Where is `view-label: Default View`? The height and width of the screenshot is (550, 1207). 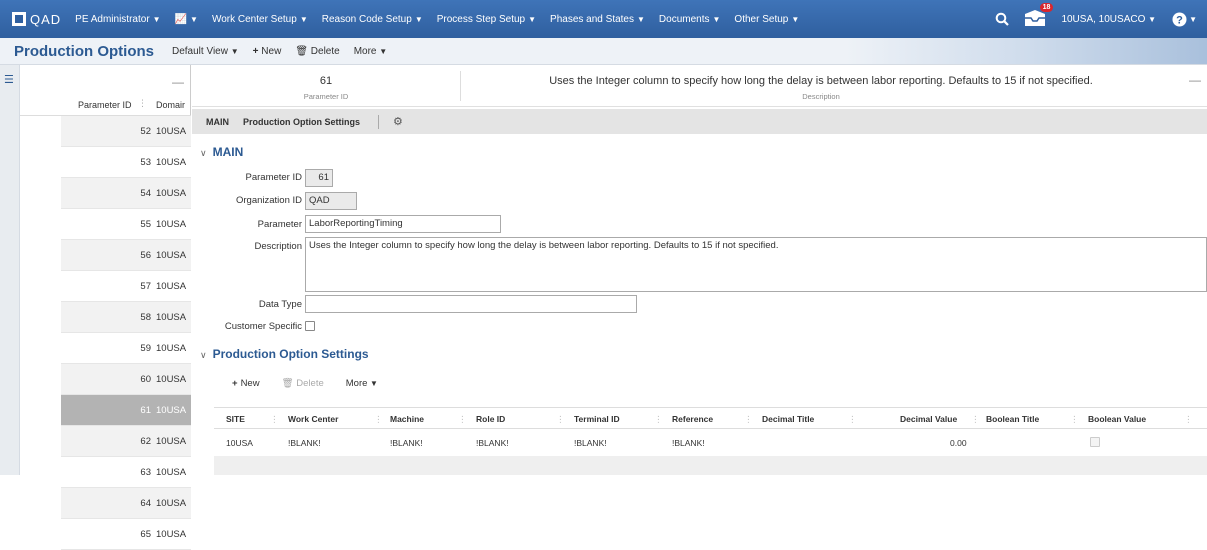
view-label: Default View is located at coordinates (200, 51).